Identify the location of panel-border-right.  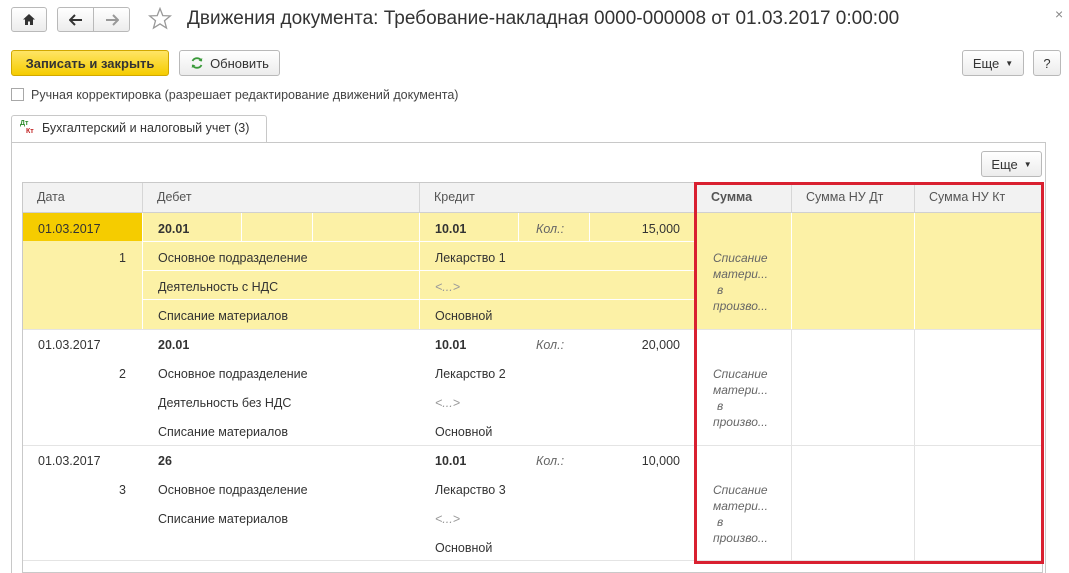
(1045, 357).